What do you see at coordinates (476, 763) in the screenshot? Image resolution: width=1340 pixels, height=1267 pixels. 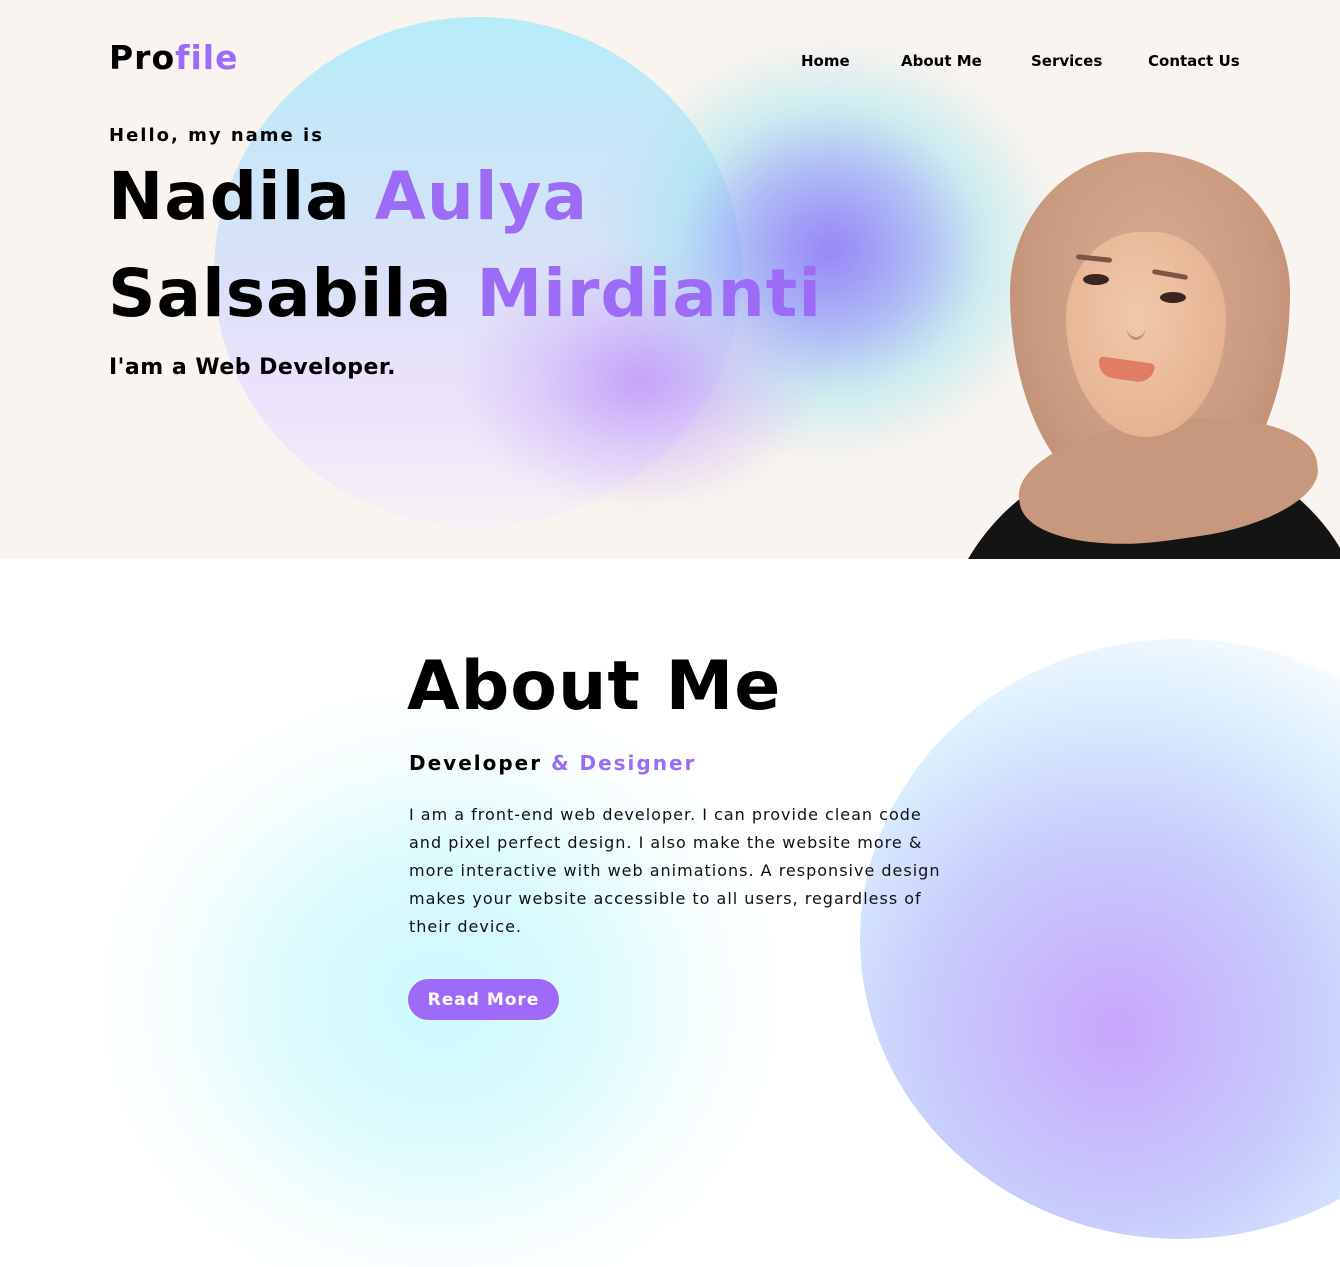 I see `about-subtitle-main: Developer` at bounding box center [476, 763].